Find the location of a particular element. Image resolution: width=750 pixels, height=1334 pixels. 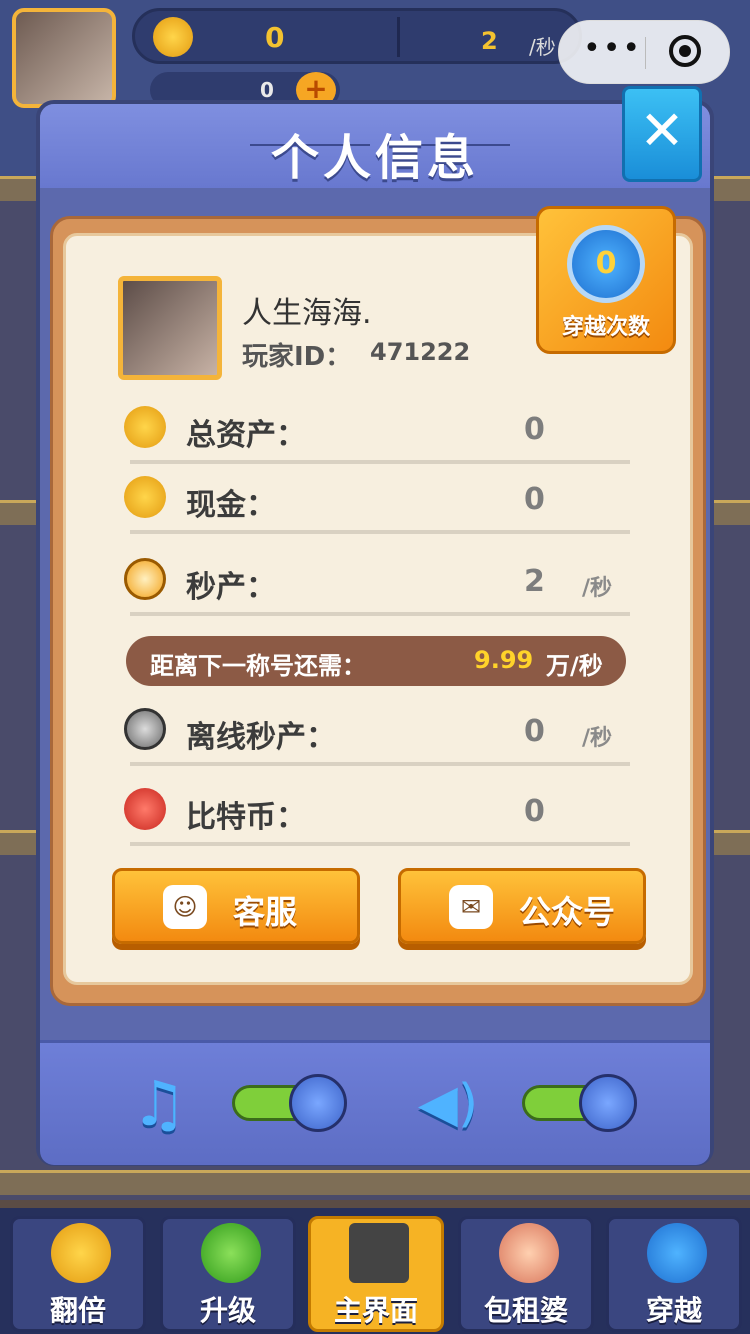

nav-upgrade: 升级 is located at coordinates (228, 1274).